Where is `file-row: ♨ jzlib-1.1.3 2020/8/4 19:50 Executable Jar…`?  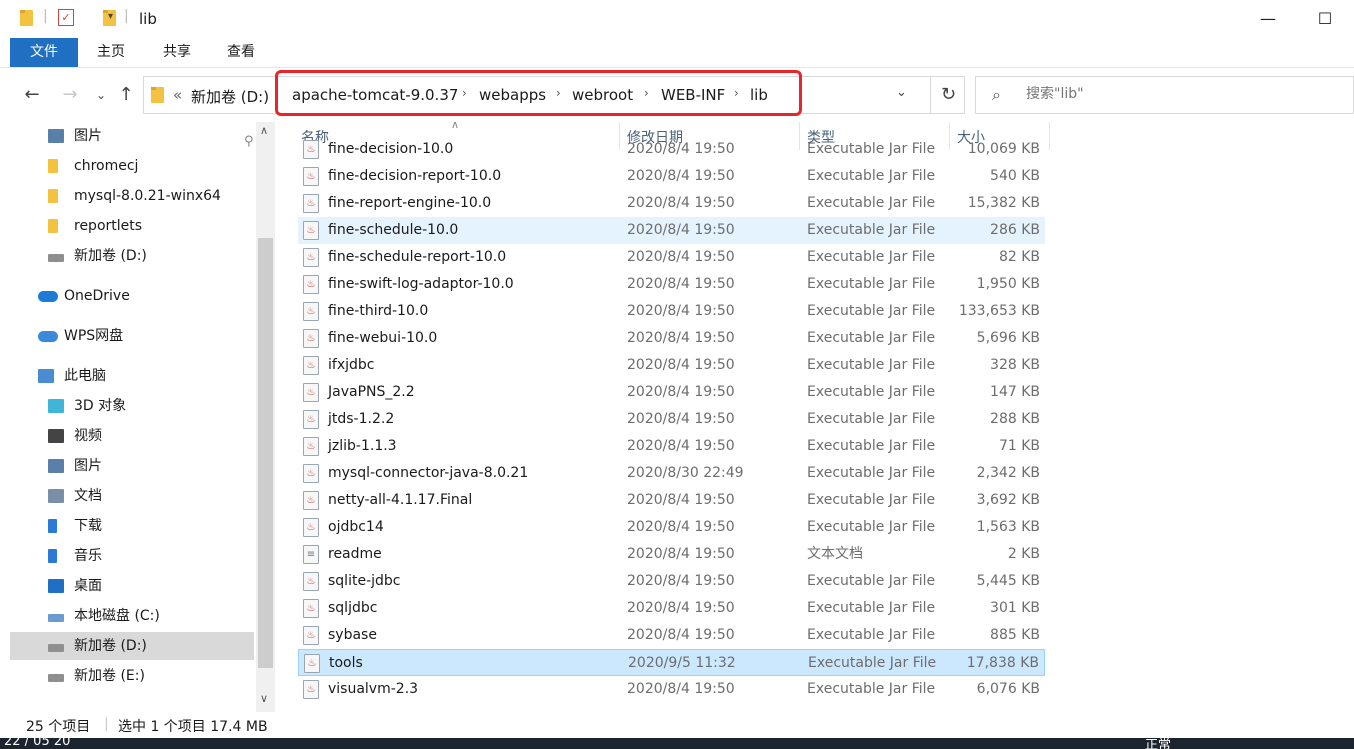 file-row: ♨ jzlib-1.1.3 2020/8/4 19:50 Executable Jar… is located at coordinates (671, 446).